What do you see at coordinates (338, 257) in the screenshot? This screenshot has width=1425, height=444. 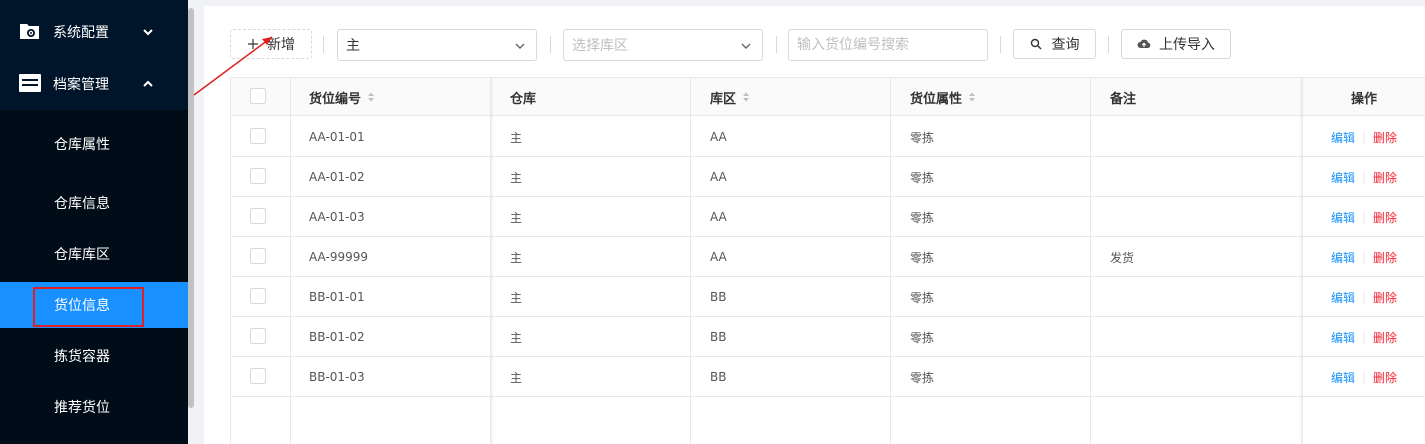 I see `cell-location-code: AA-99999` at bounding box center [338, 257].